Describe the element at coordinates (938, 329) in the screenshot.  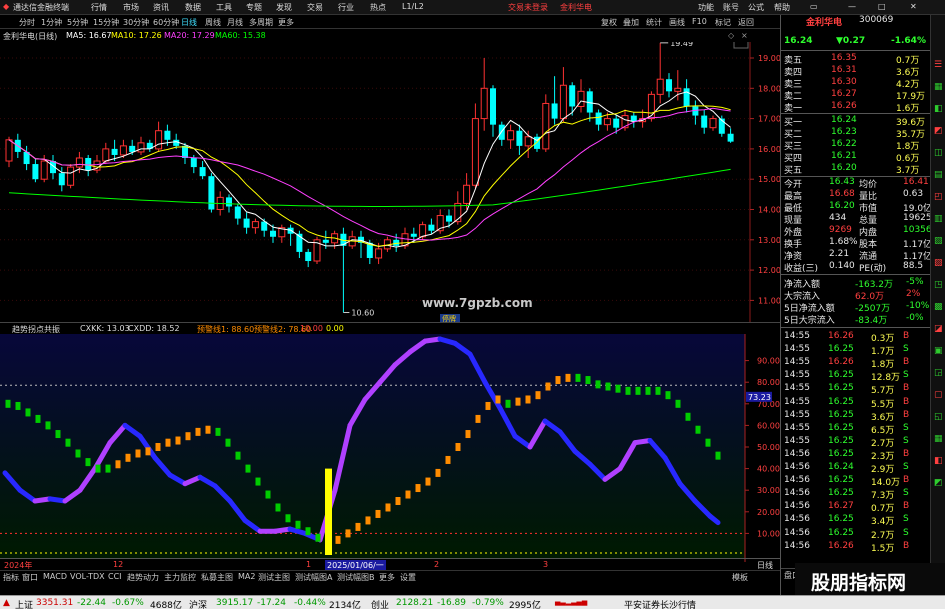
I see `side-tool-icon: ◪` at that location.